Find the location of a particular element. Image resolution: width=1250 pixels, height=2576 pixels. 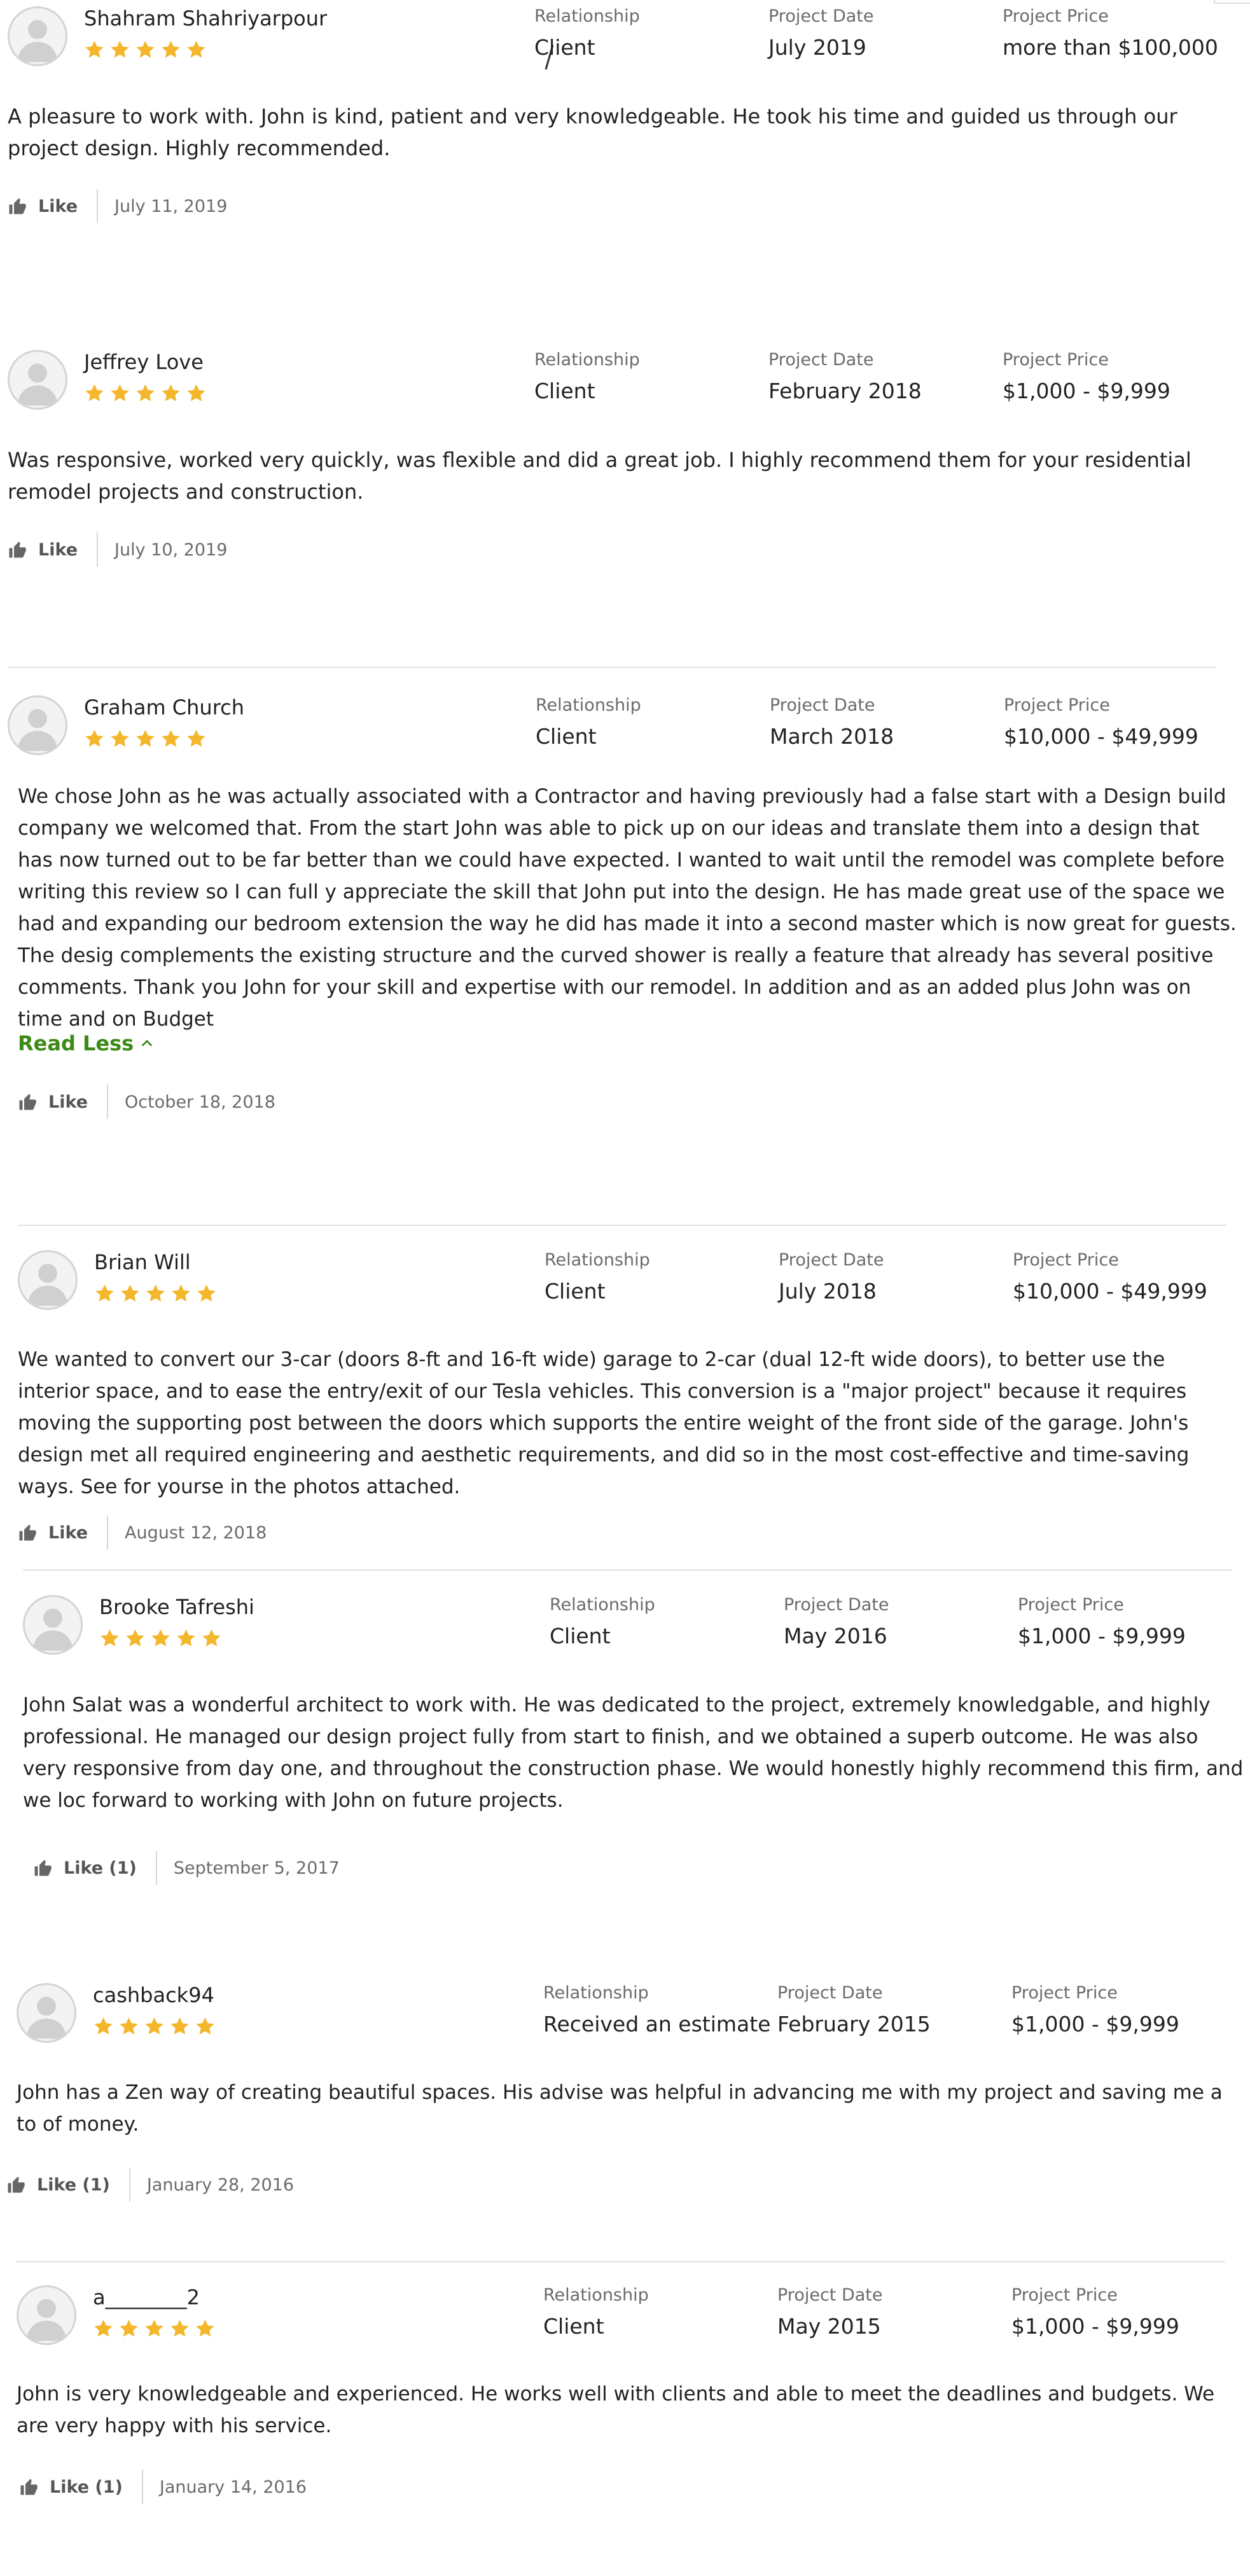

reviewer-name: Jeffrey Love is located at coordinates (144, 362).